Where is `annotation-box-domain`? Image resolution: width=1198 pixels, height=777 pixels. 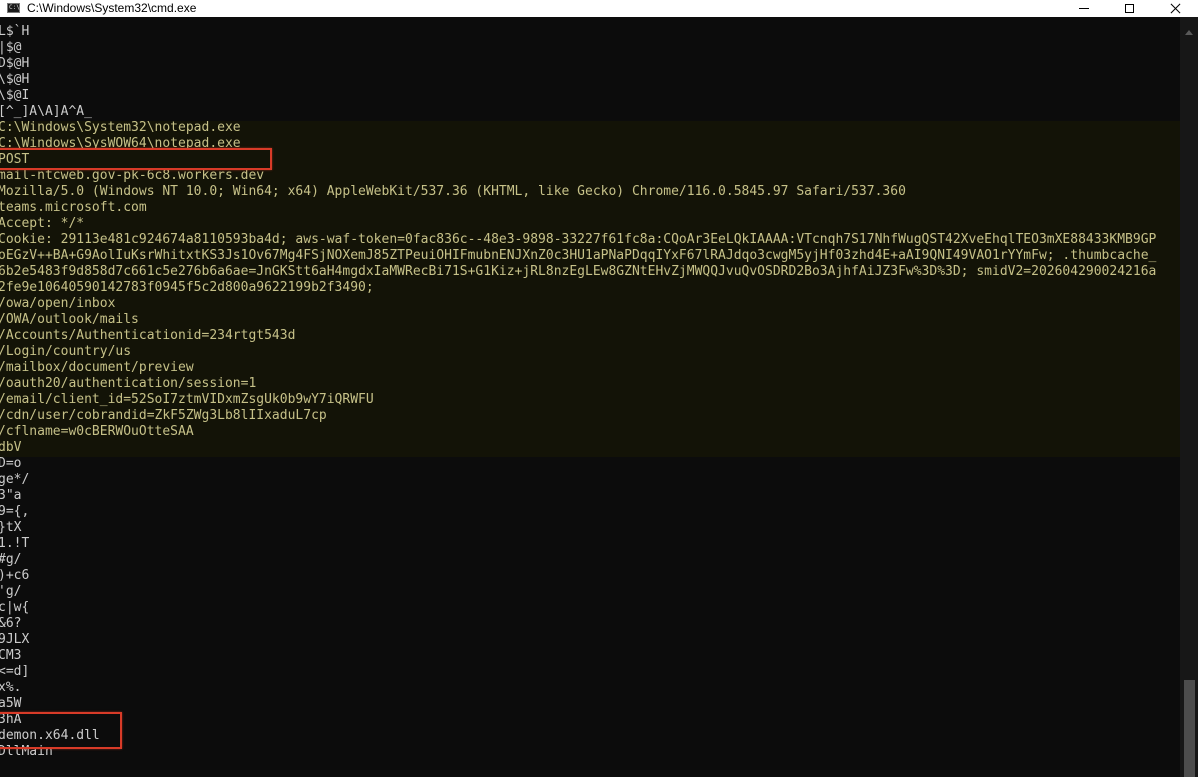 annotation-box-domain is located at coordinates (136, 159).